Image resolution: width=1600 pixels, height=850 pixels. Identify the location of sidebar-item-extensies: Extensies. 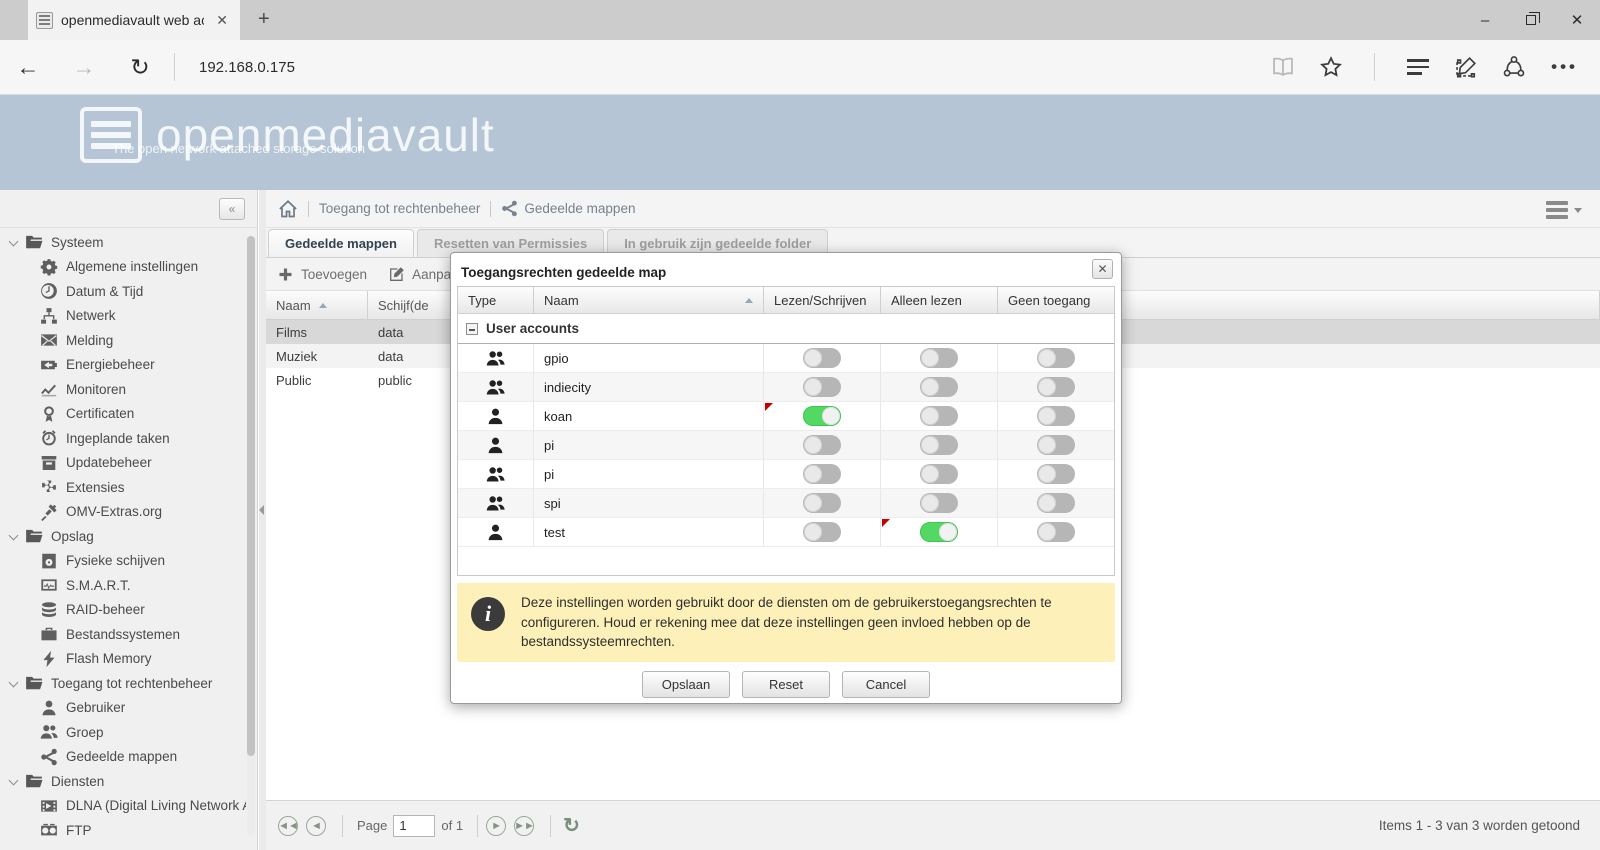
(123, 487).